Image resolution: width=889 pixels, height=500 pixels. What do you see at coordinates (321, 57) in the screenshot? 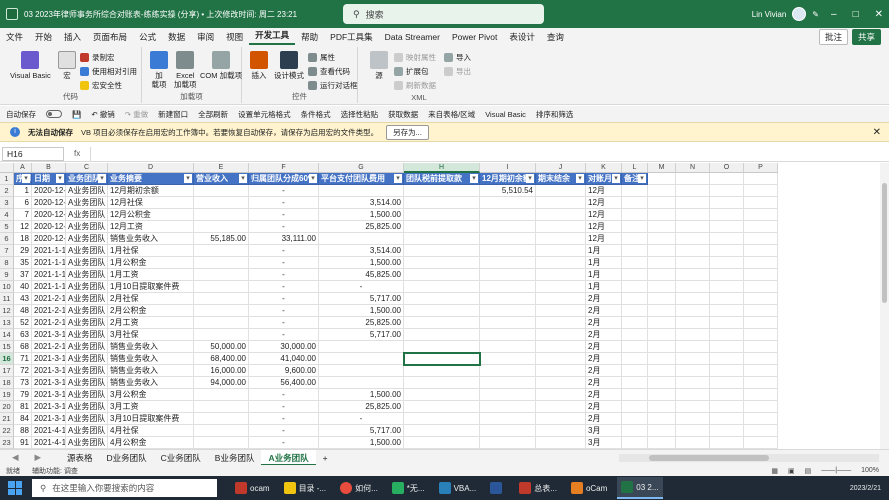
I see `properties-button: 属性` at bounding box center [321, 57].